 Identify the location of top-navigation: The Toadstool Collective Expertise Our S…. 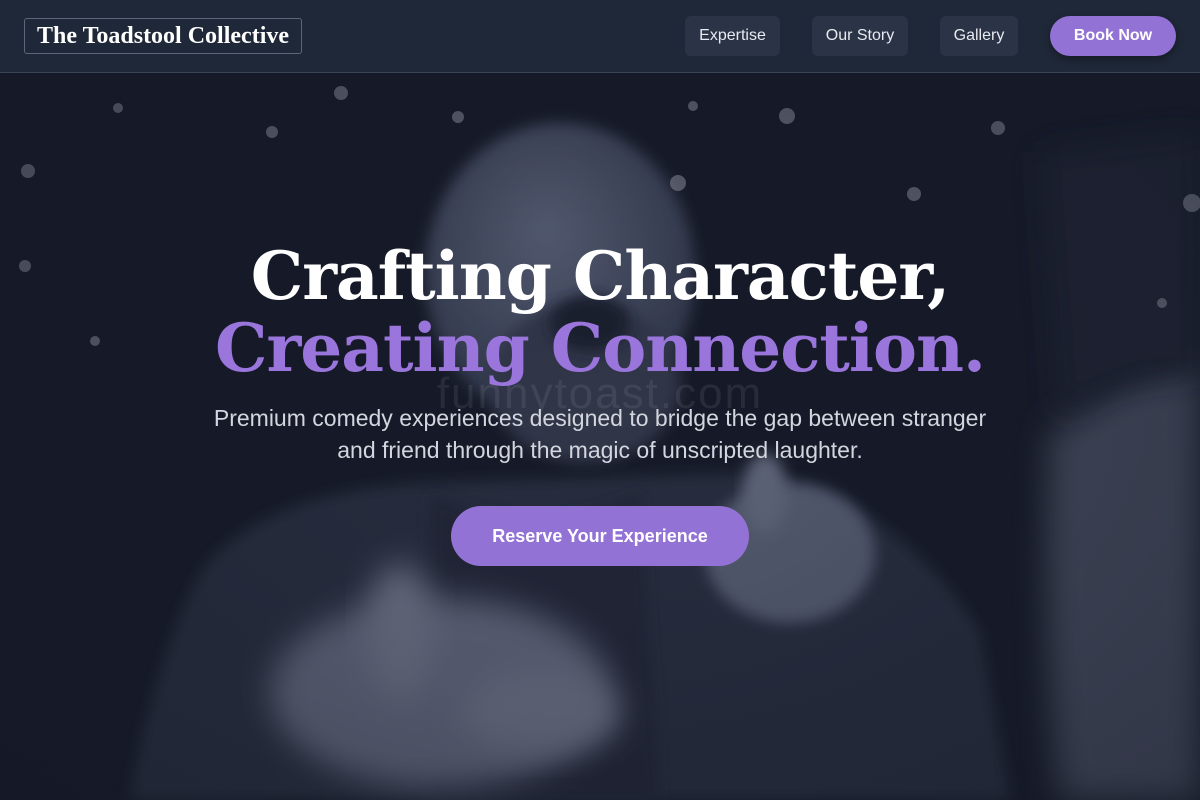
(600, 36).